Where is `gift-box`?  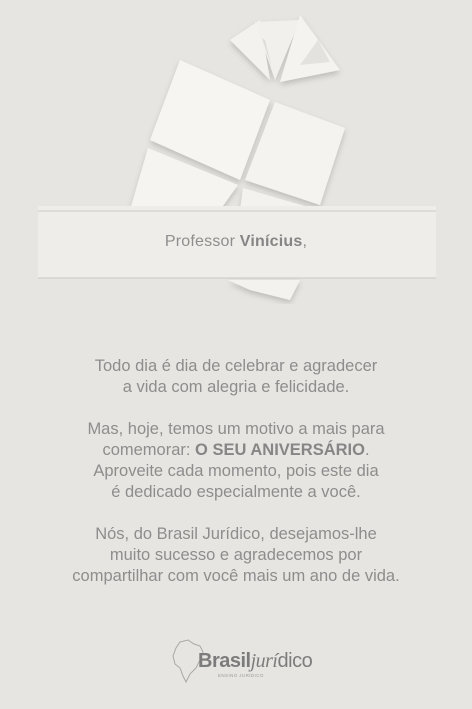
gift-box is located at coordinates (237, 135).